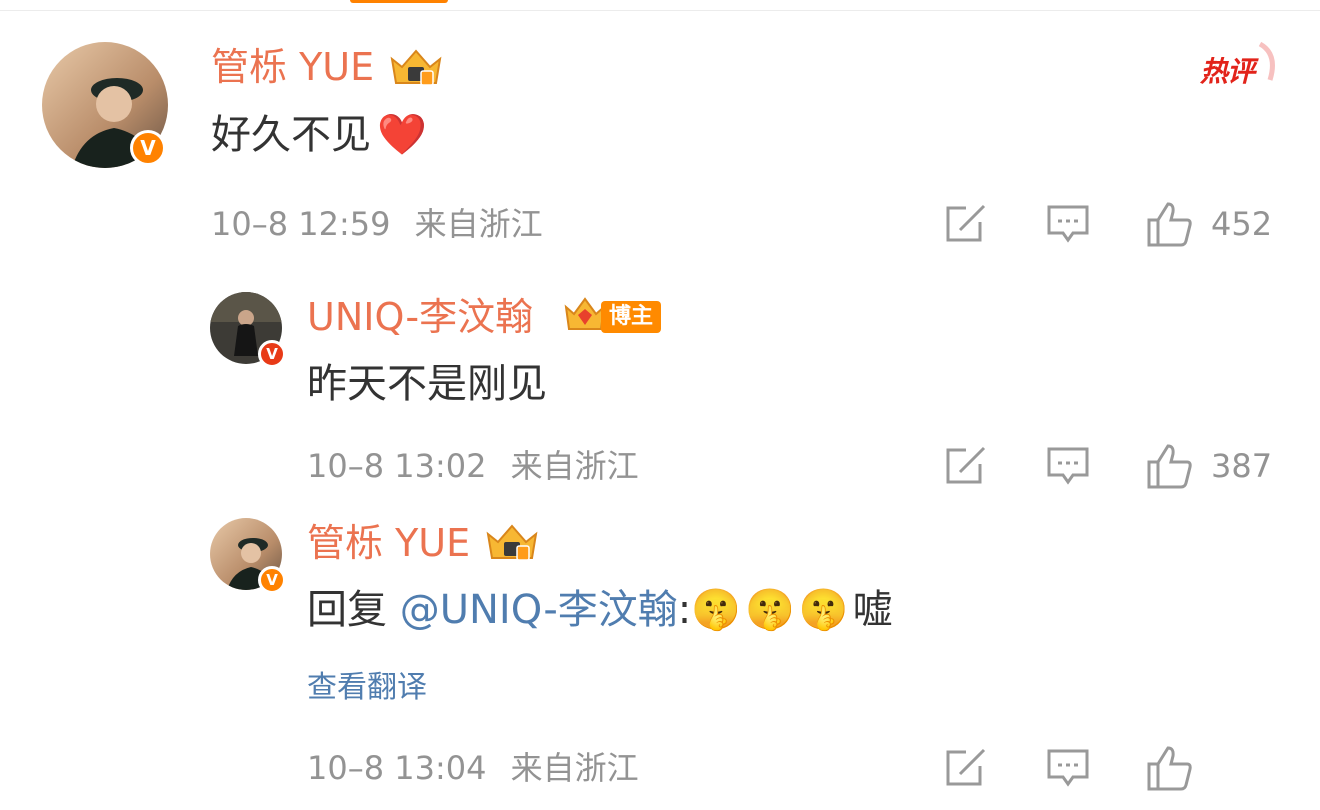  What do you see at coordinates (319, 135) in the screenshot?
I see `comment-text: 好久不见 ❤️` at bounding box center [319, 135].